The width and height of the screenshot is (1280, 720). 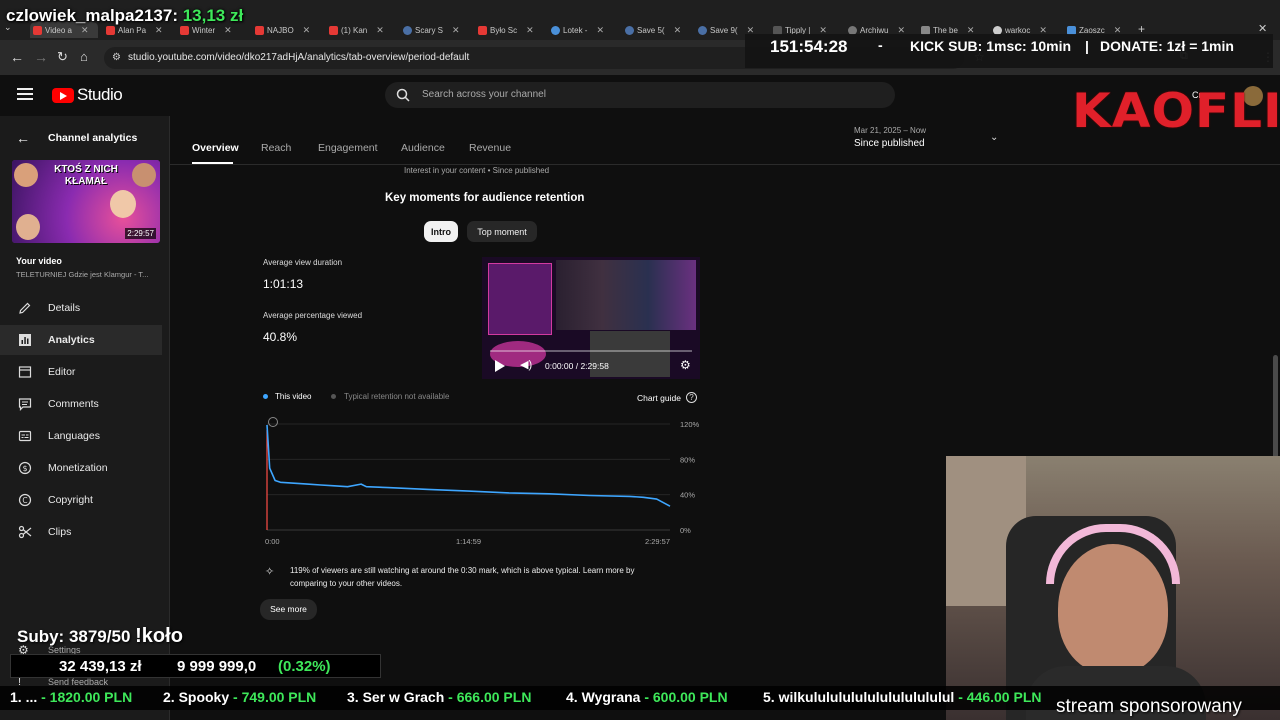 What do you see at coordinates (81, 436) in the screenshot?
I see `sidebar-item-languages: Languages` at bounding box center [81, 436].